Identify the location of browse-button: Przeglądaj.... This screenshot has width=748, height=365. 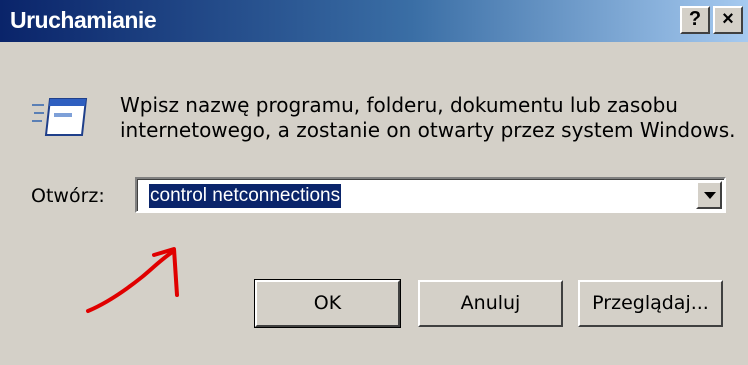
(650, 303).